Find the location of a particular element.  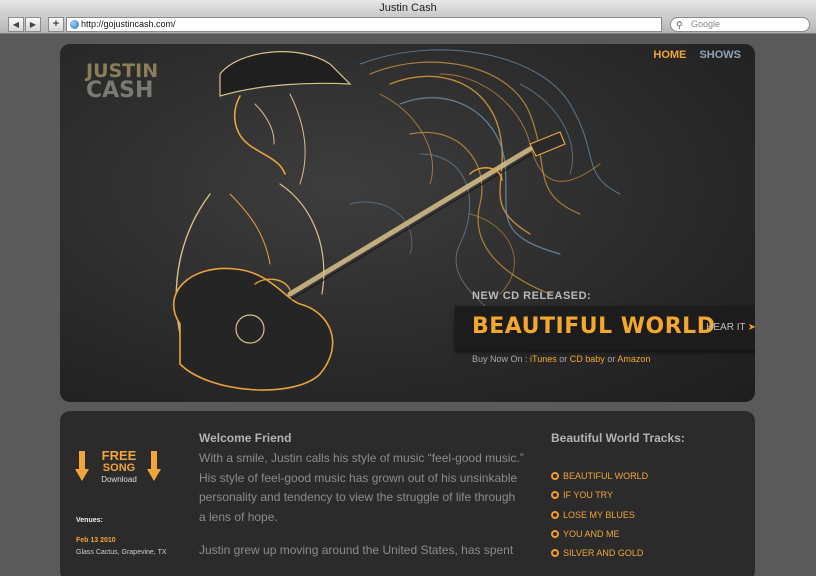

track-item: IF YOU TRY is located at coordinates (599, 497).